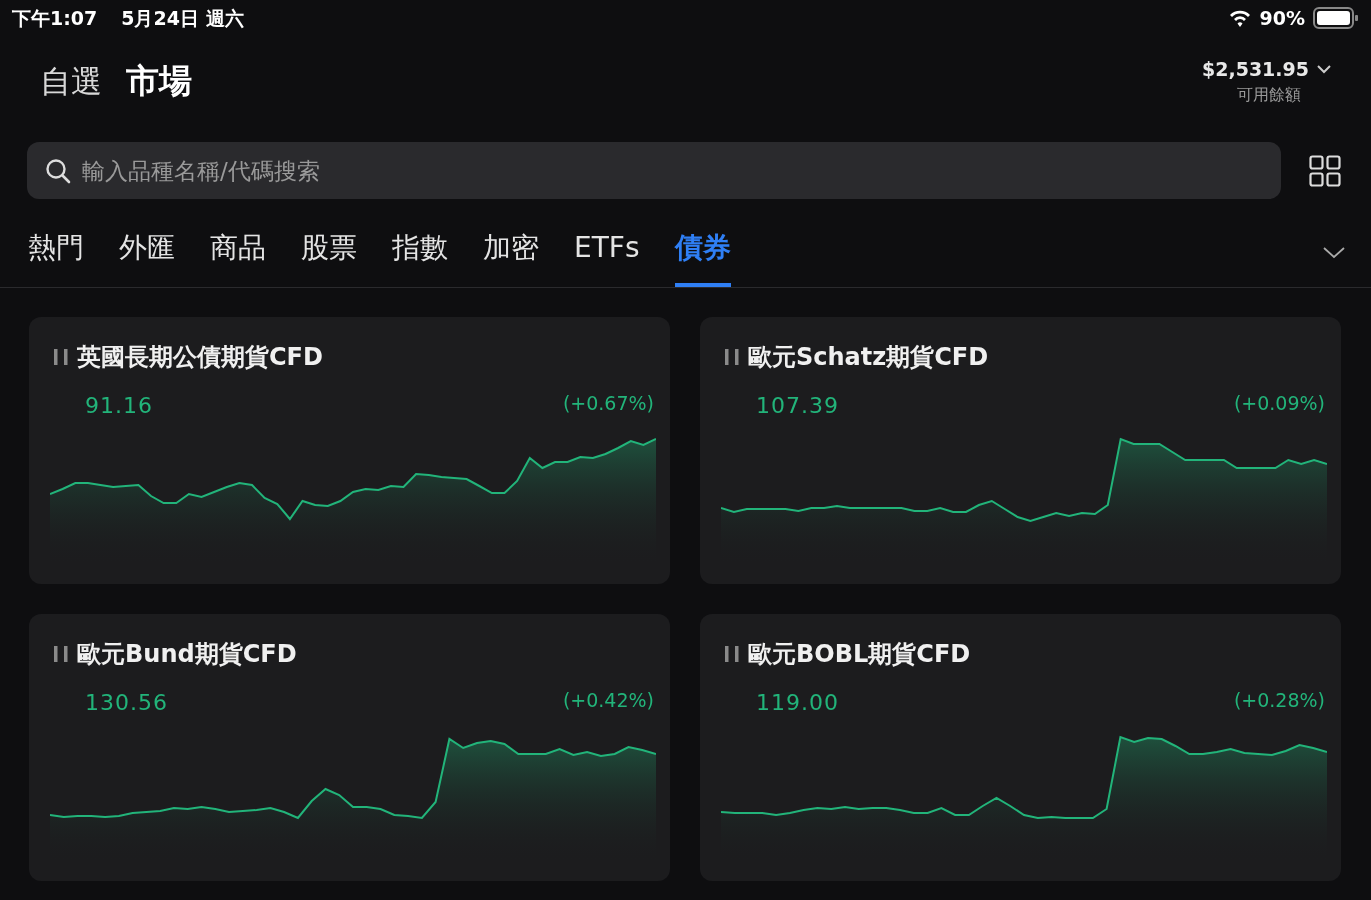 Image resolution: width=1371 pixels, height=900 pixels. I want to click on category-tab: 指數, so click(420, 244).